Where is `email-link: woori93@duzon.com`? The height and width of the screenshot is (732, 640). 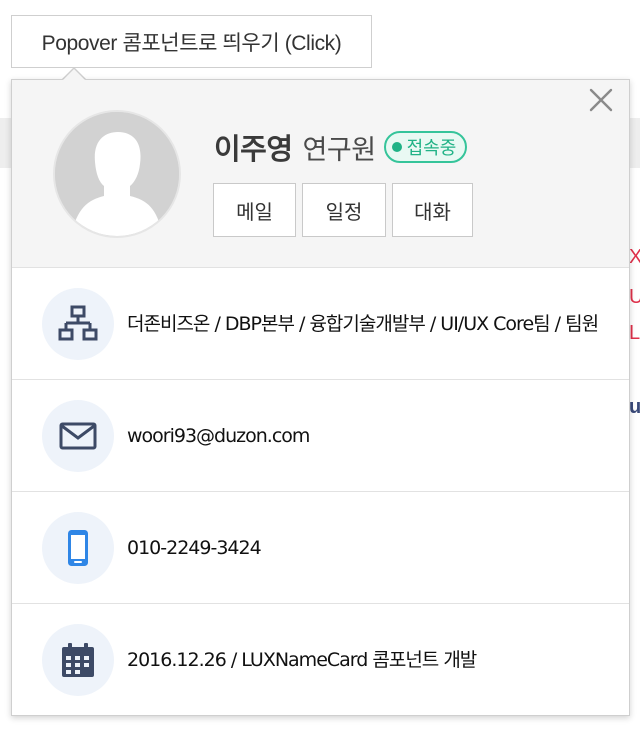
email-link: woori93@duzon.com is located at coordinates (368, 436).